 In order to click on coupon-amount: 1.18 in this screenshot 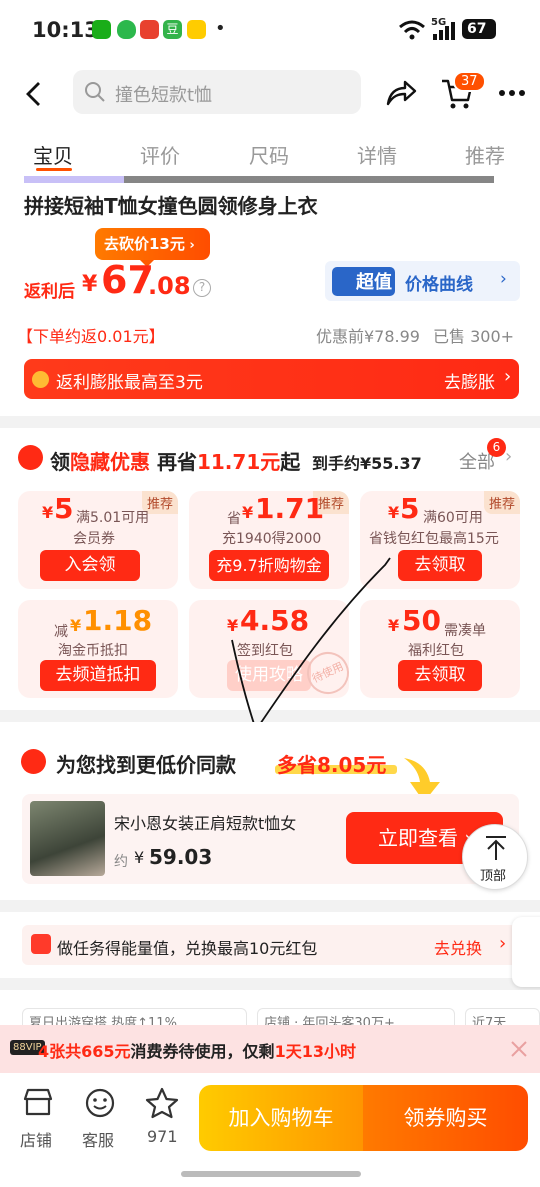, I will do `click(118, 620)`.